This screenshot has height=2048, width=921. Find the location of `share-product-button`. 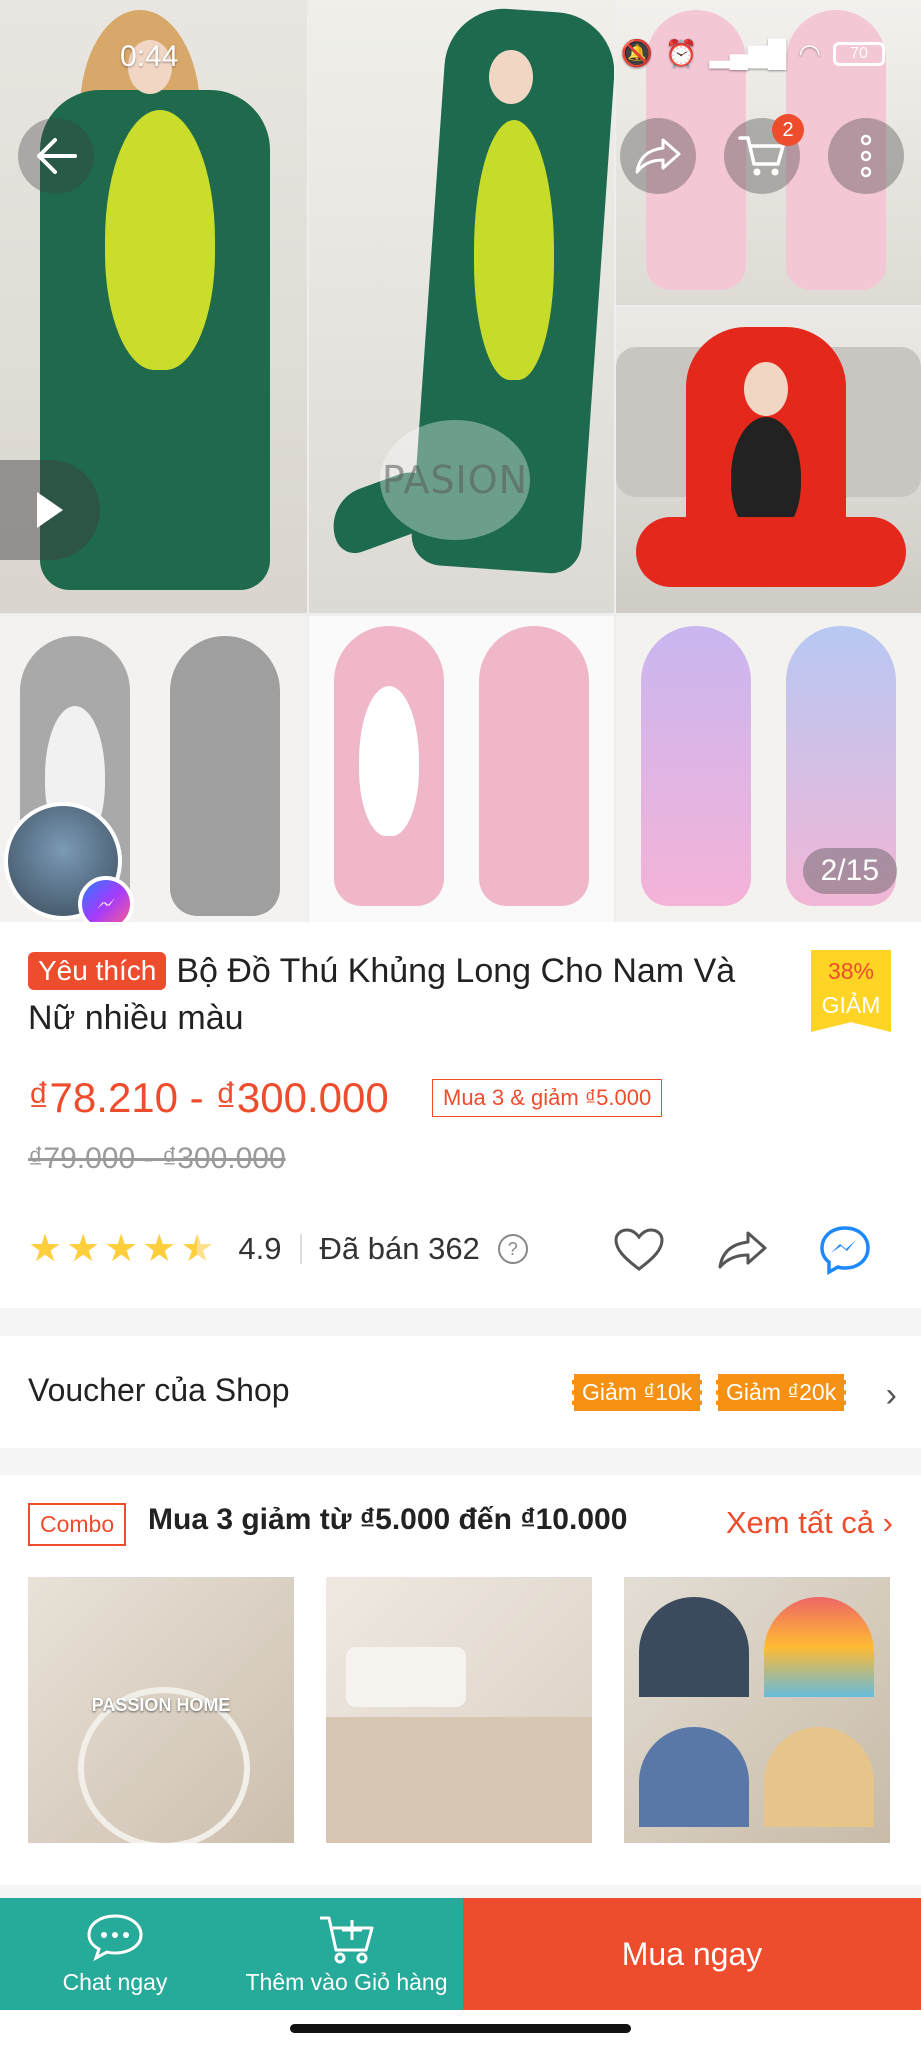

share-product-button is located at coordinates (742, 1250).